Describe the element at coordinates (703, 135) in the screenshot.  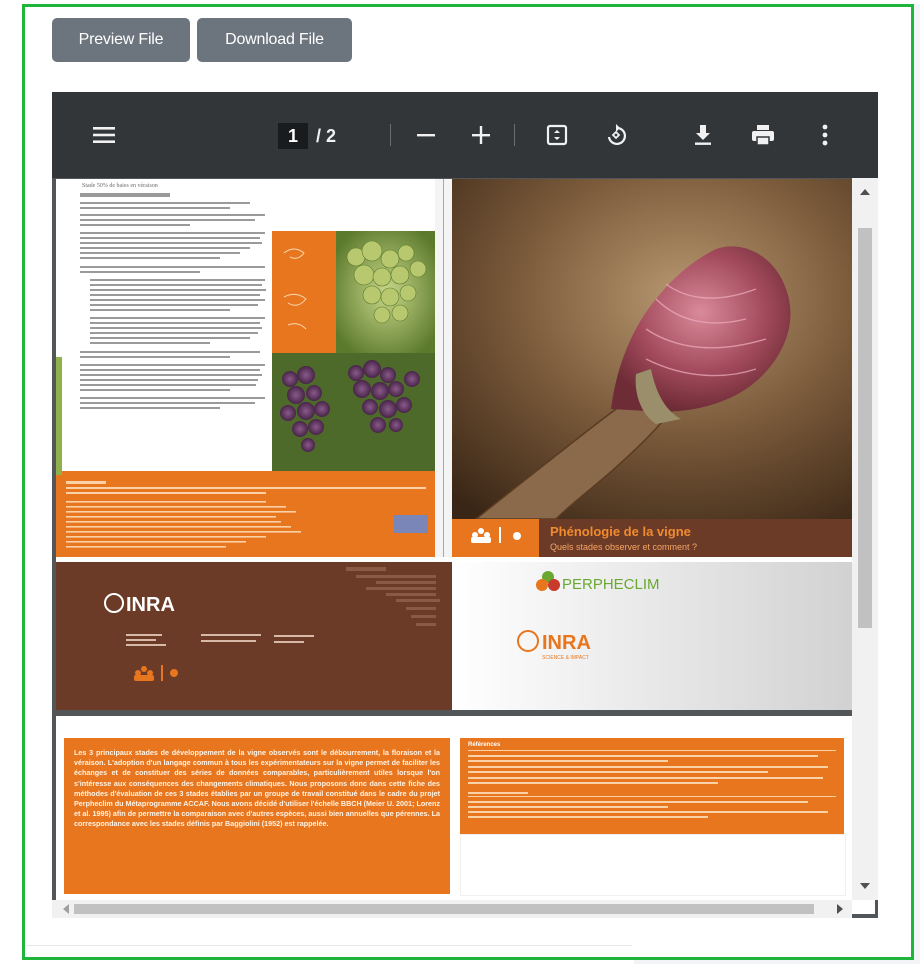
I see `download-icon` at that location.